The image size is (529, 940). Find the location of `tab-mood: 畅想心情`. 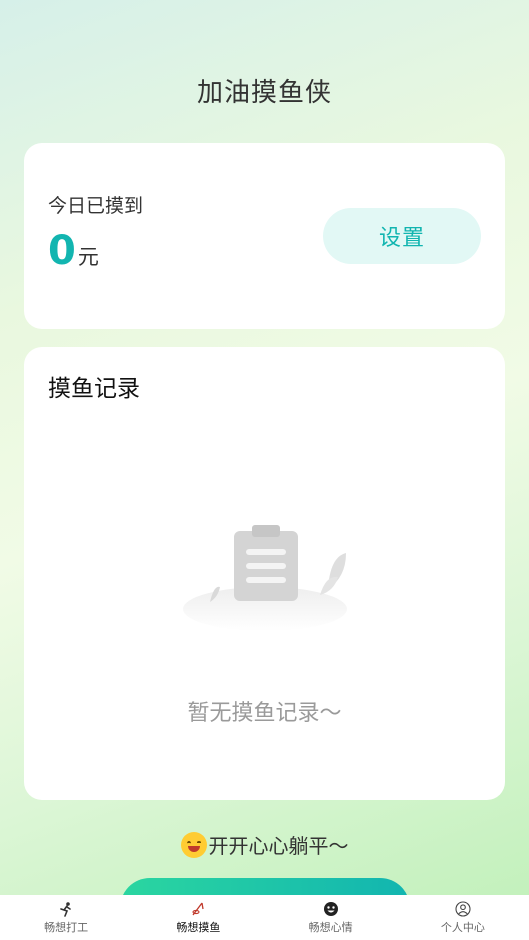

tab-mood: 畅想心情 is located at coordinates (331, 917).